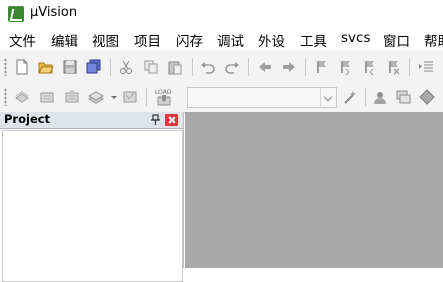 The image size is (443, 282). I want to click on menu-bar: 文件 编辑 视图 项目 闪存 调试 外设 工具 svcs 窗口 帮助, so click(221, 39).